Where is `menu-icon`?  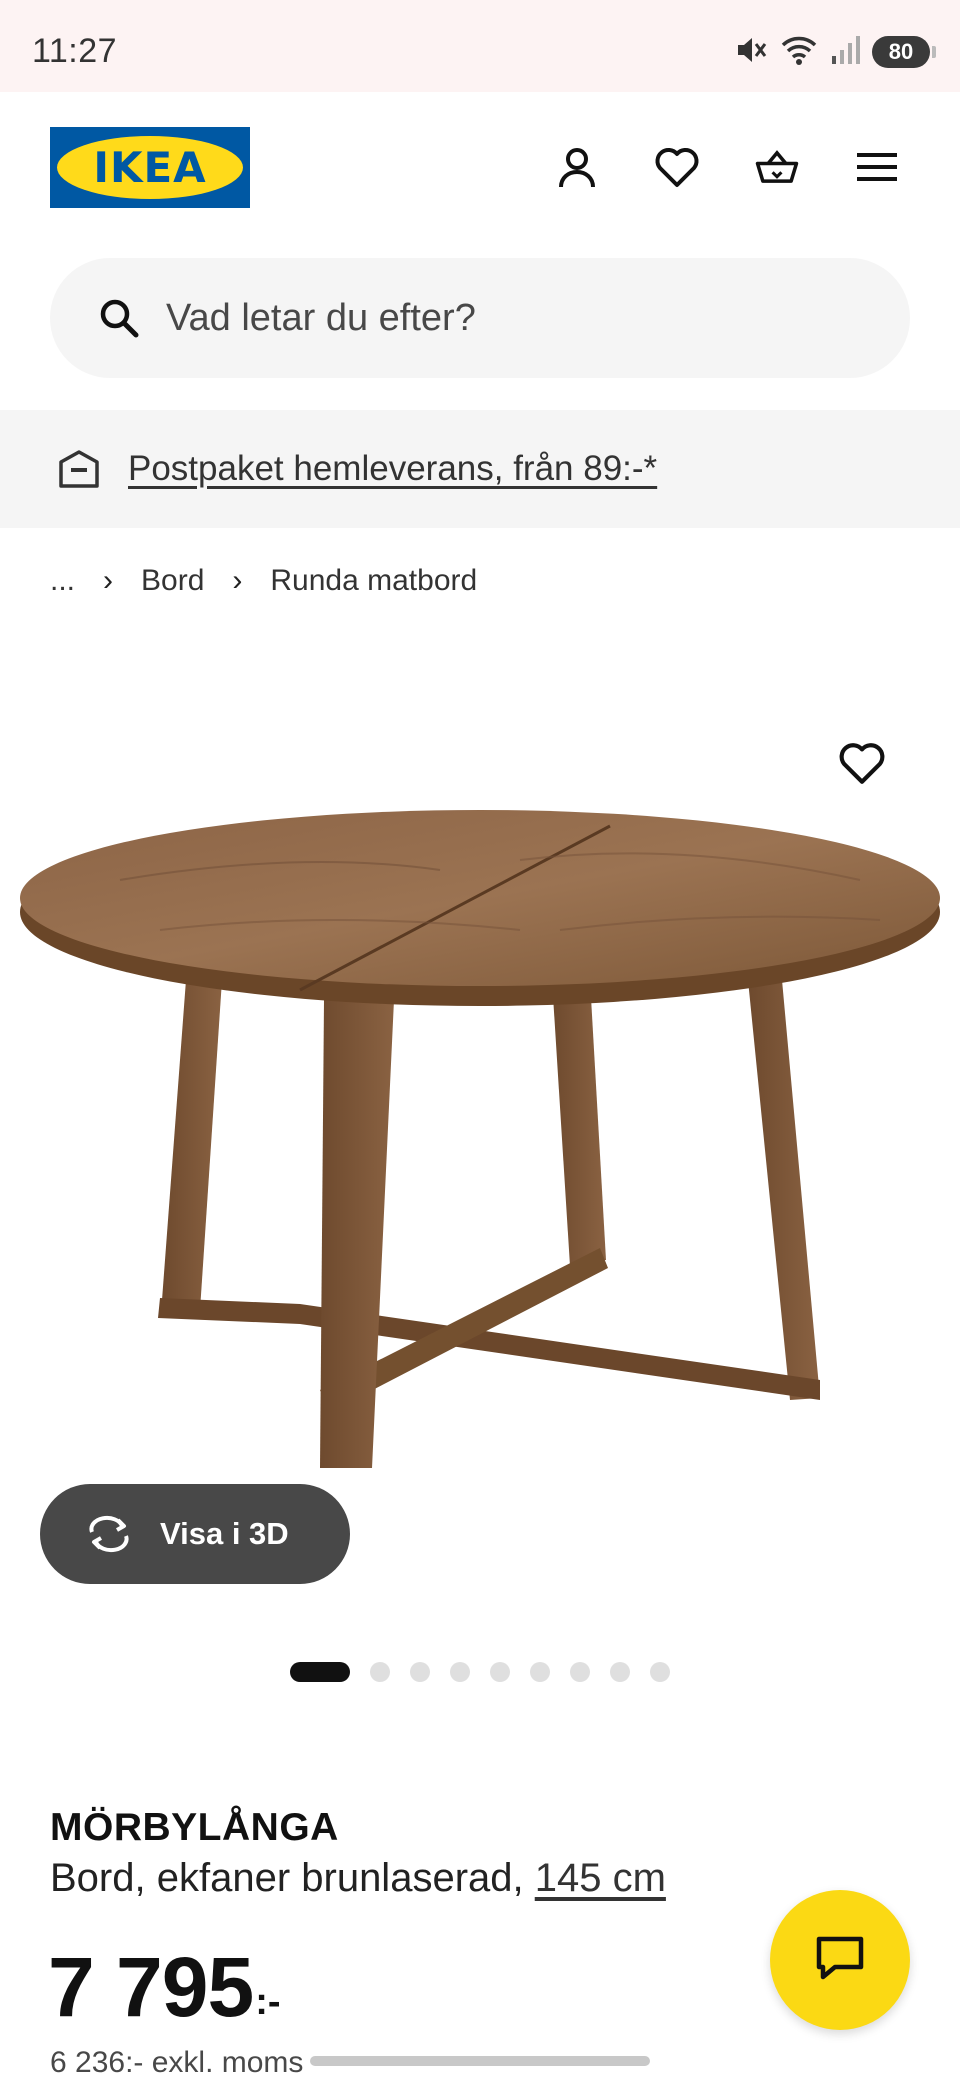
menu-icon is located at coordinates (877, 167).